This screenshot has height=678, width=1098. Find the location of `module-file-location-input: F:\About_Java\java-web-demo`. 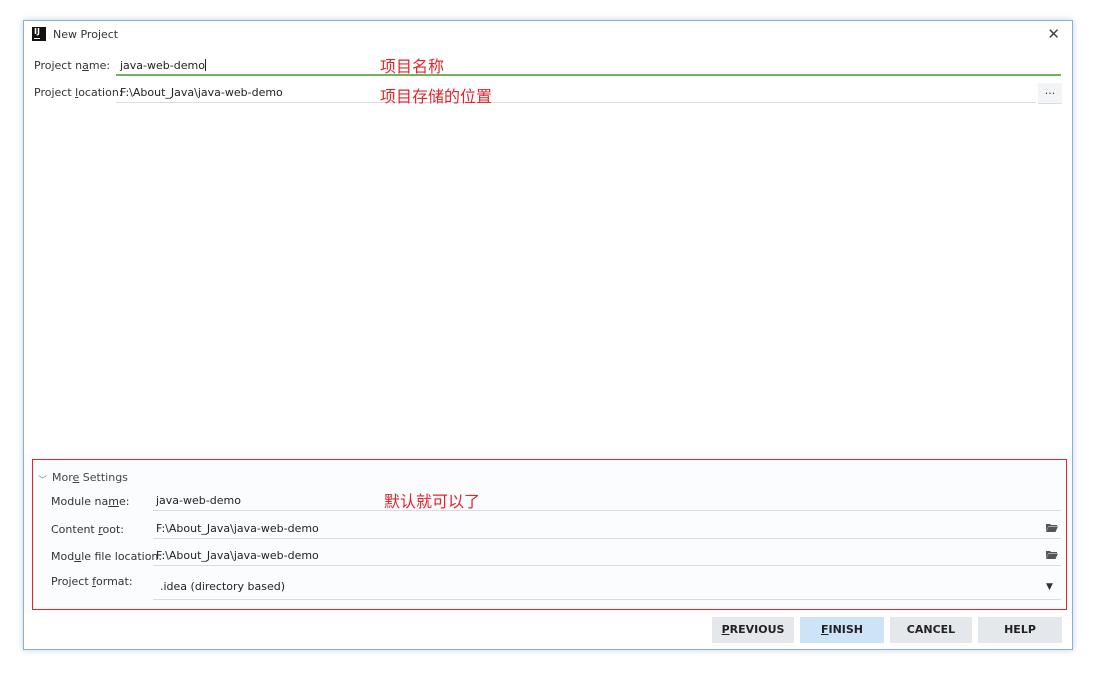

module-file-location-input: F:\About_Java\java-web-demo is located at coordinates (591, 555).